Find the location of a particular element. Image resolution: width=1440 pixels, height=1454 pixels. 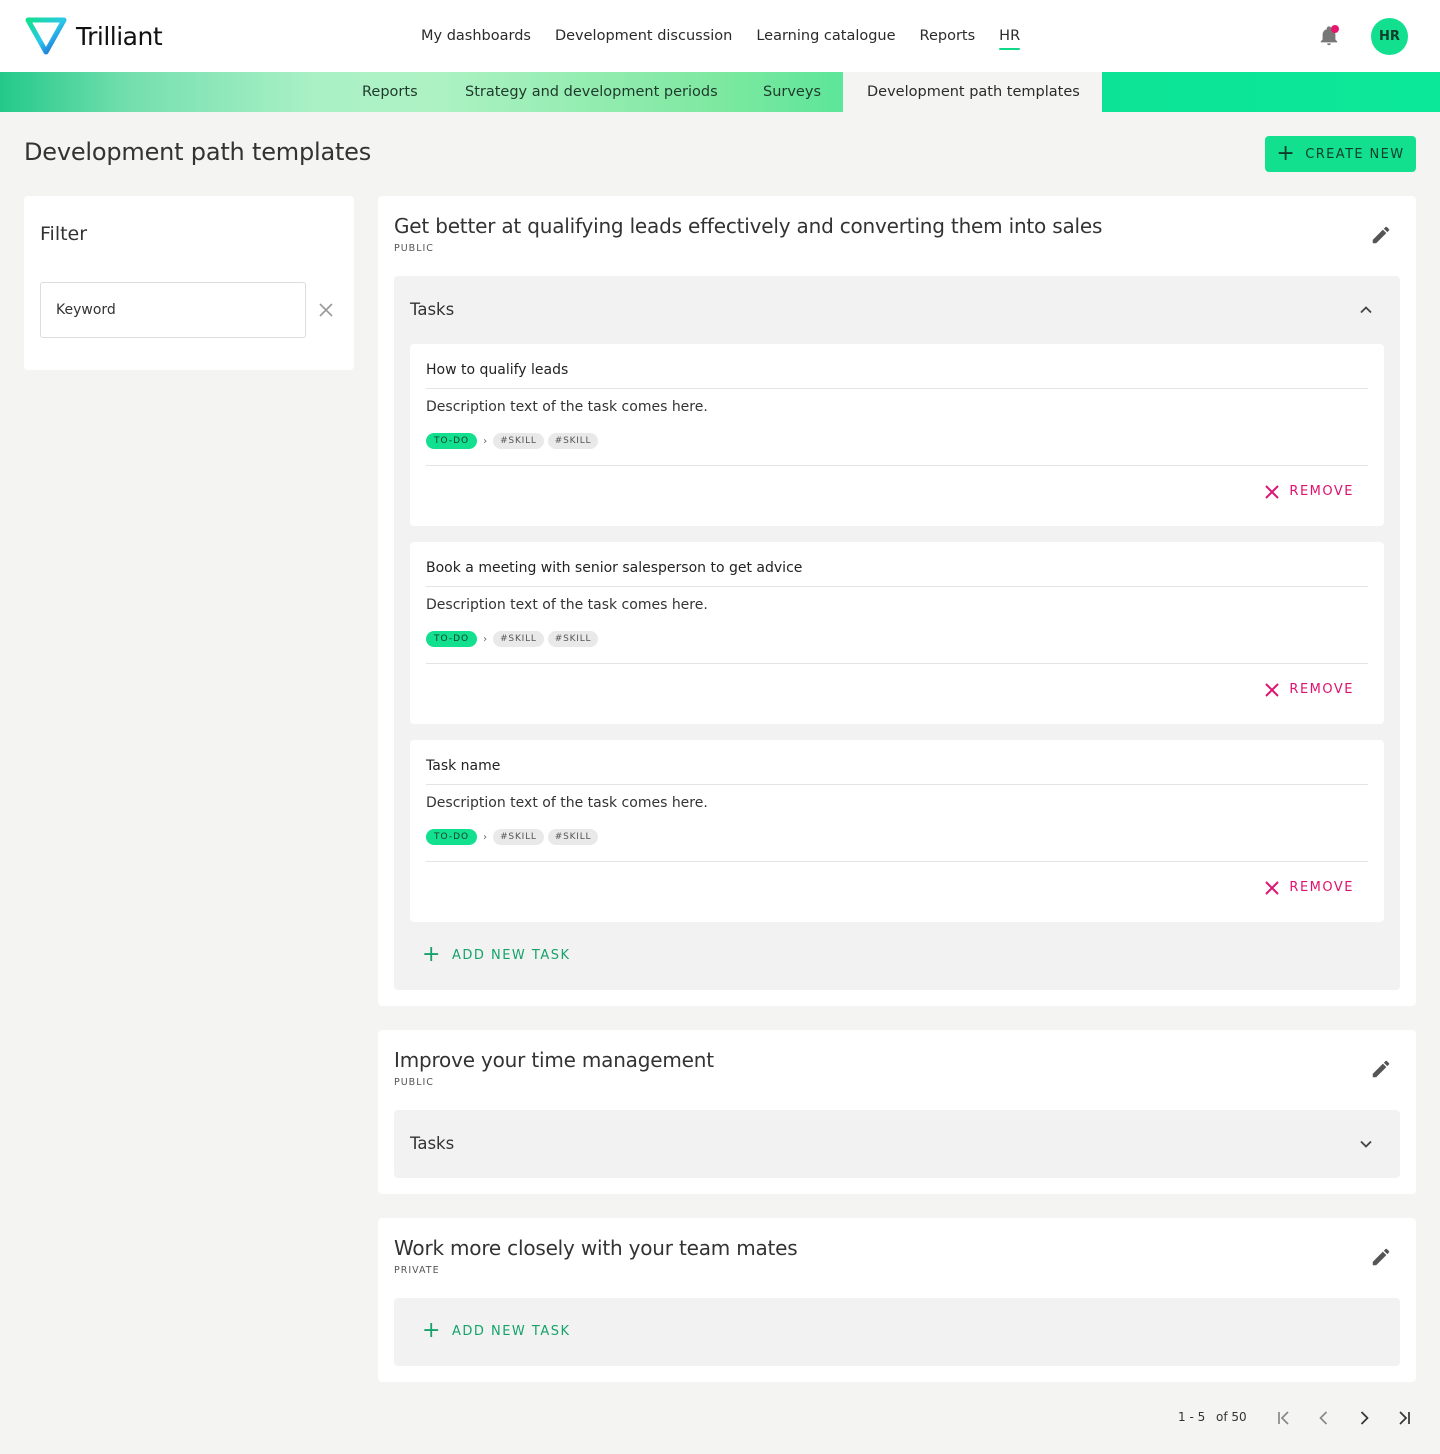

trilliant-logo-icon is located at coordinates (46, 36).